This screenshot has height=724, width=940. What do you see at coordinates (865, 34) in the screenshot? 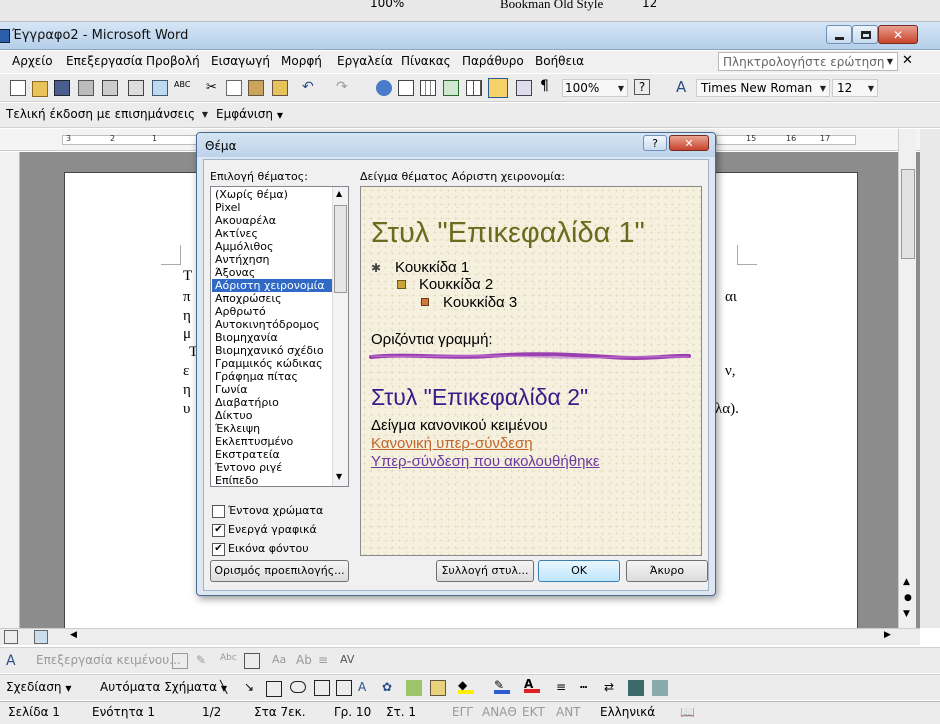
I see `restore-button` at bounding box center [865, 34].